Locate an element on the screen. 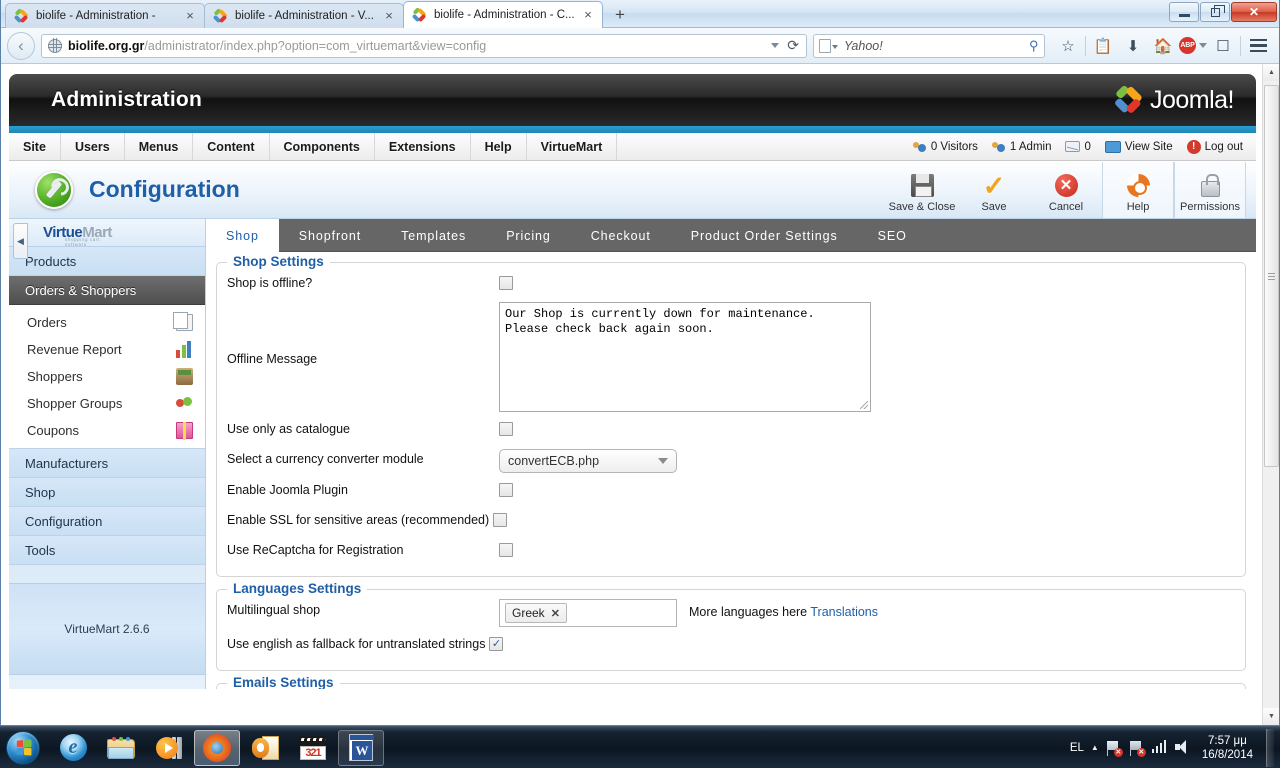 Image resolution: width=1280 pixels, height=768 pixels. volume-icon is located at coordinates (1183, 748).